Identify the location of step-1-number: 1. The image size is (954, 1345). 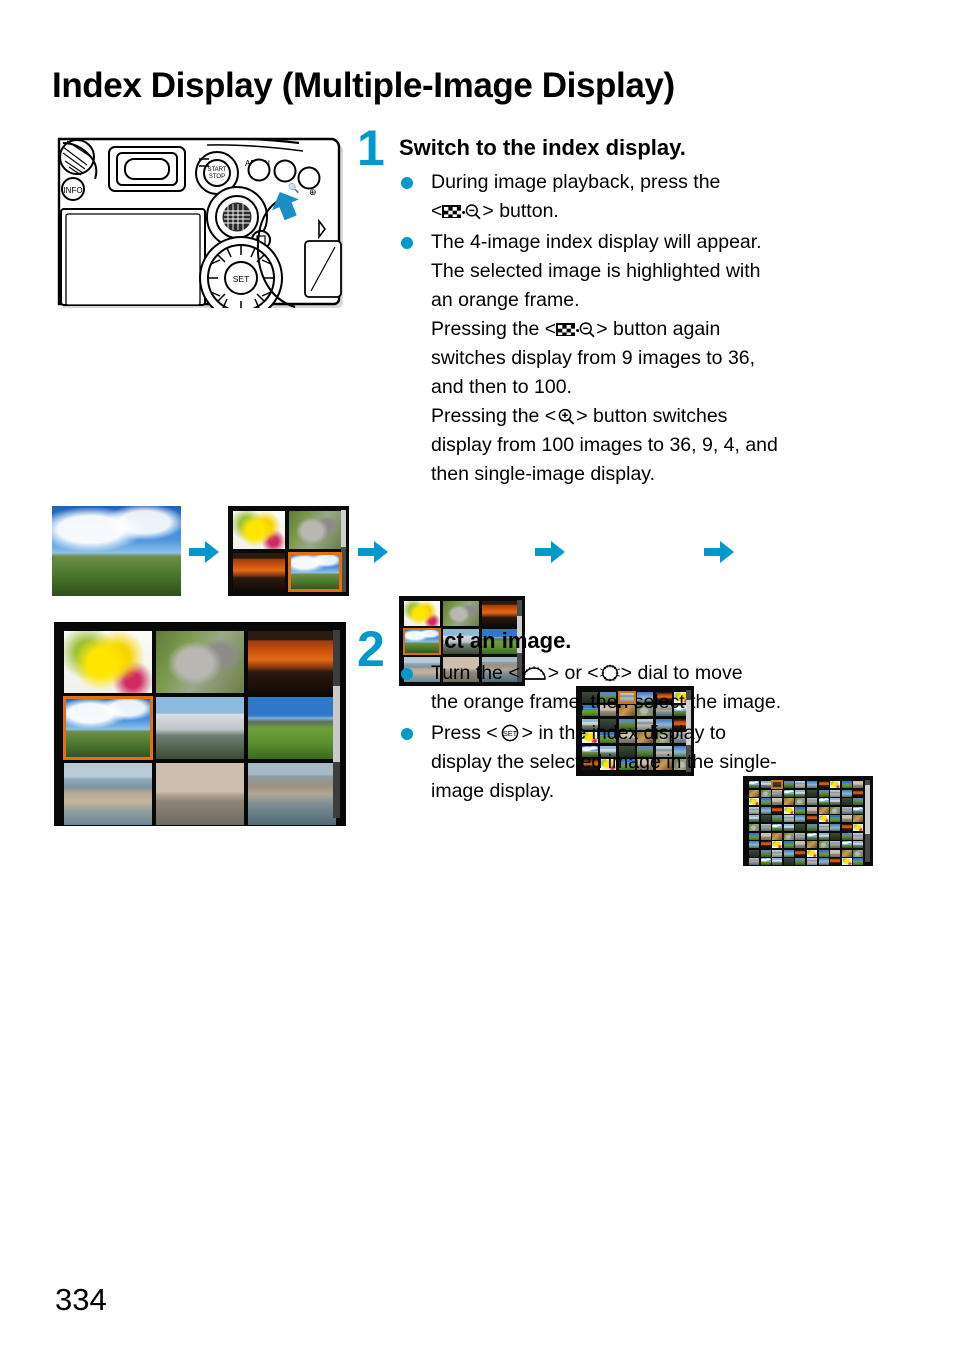
(371, 148).